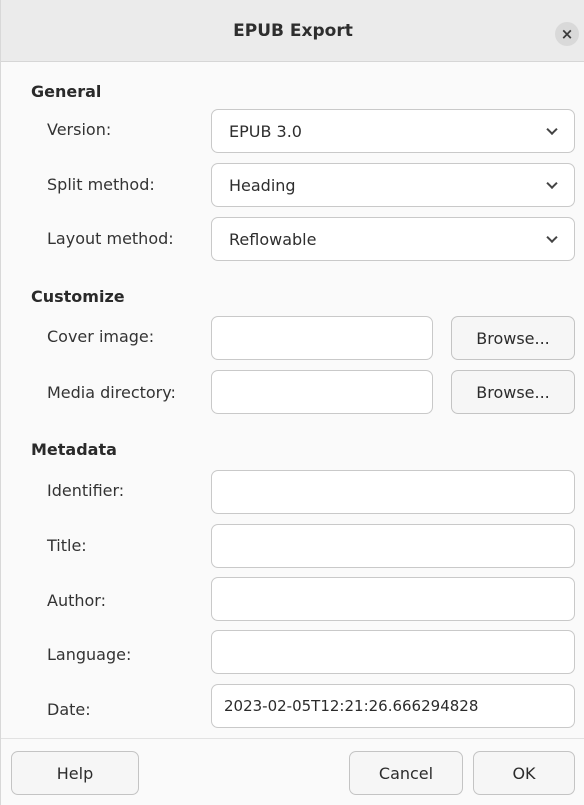 This screenshot has width=584, height=805. Describe the element at coordinates (111, 392) in the screenshot. I see `media-directory-label: Media directory:` at that location.